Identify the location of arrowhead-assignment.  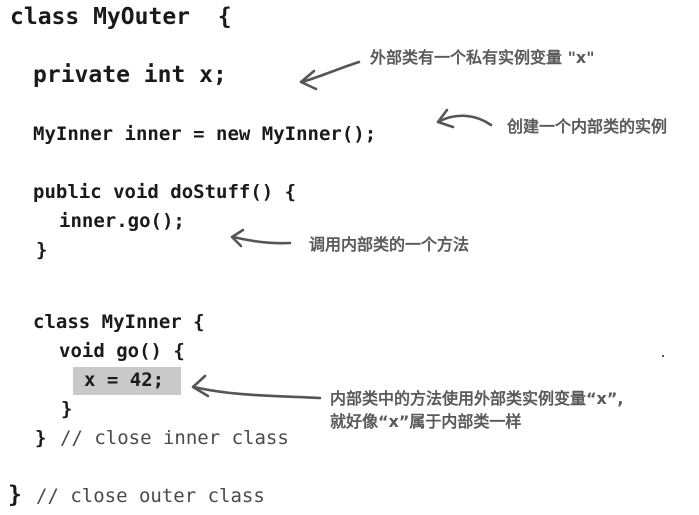
(200, 386).